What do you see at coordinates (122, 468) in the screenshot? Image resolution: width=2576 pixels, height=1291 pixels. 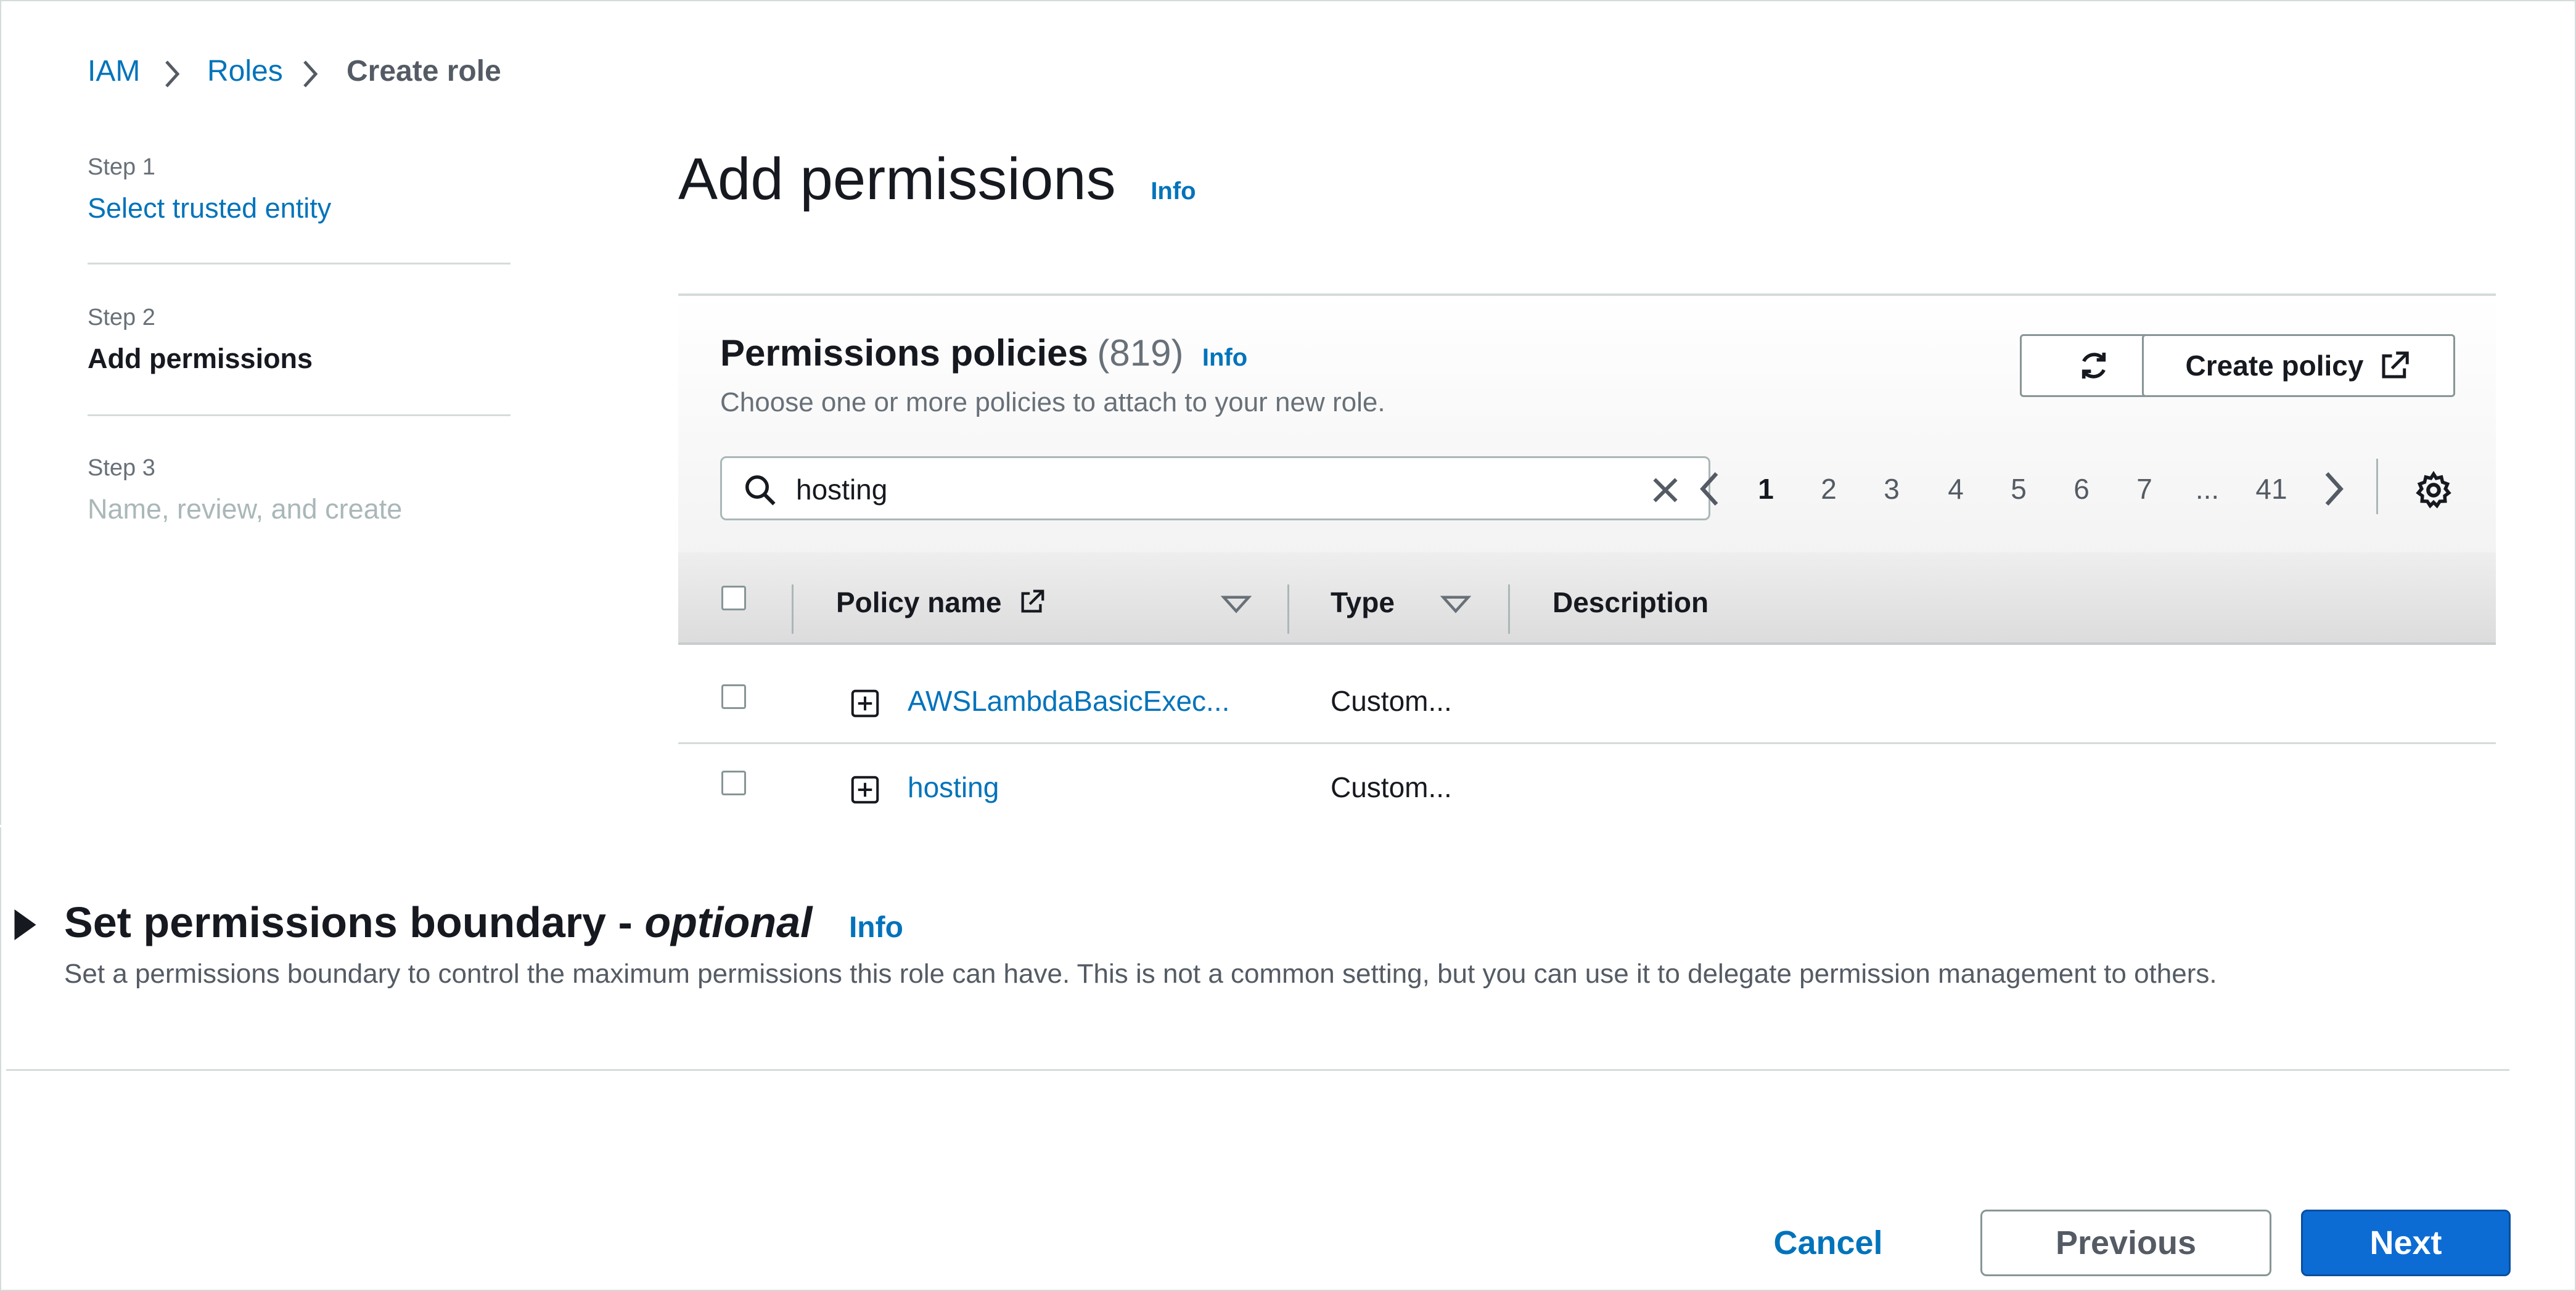 I see `step-3-label: Step 3` at bounding box center [122, 468].